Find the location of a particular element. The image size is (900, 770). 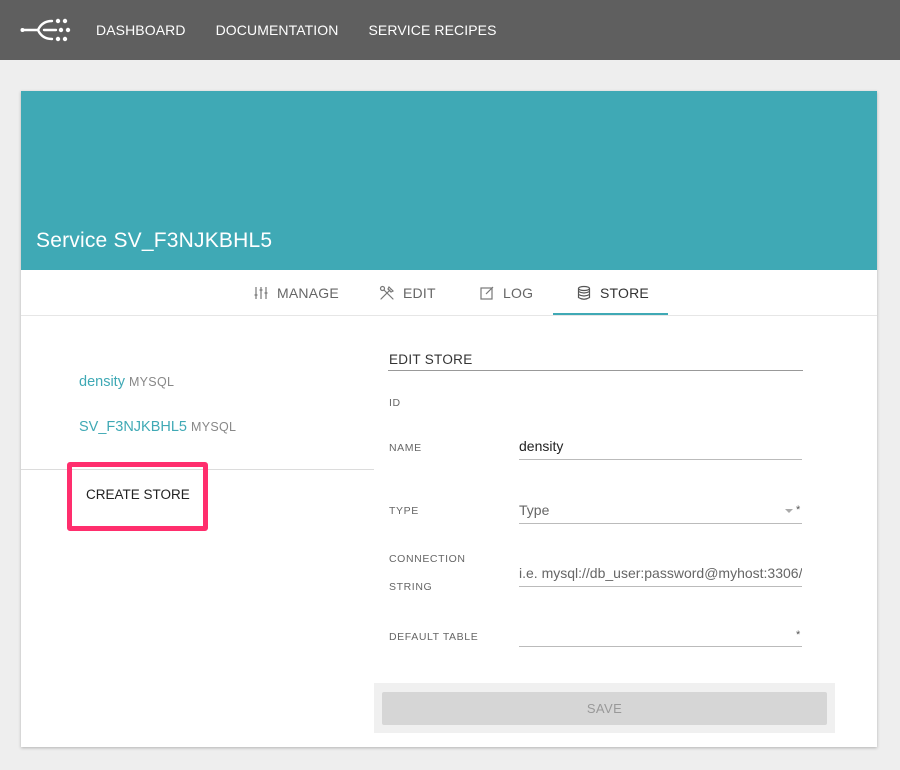

app-logo-icon is located at coordinates (46, 30).